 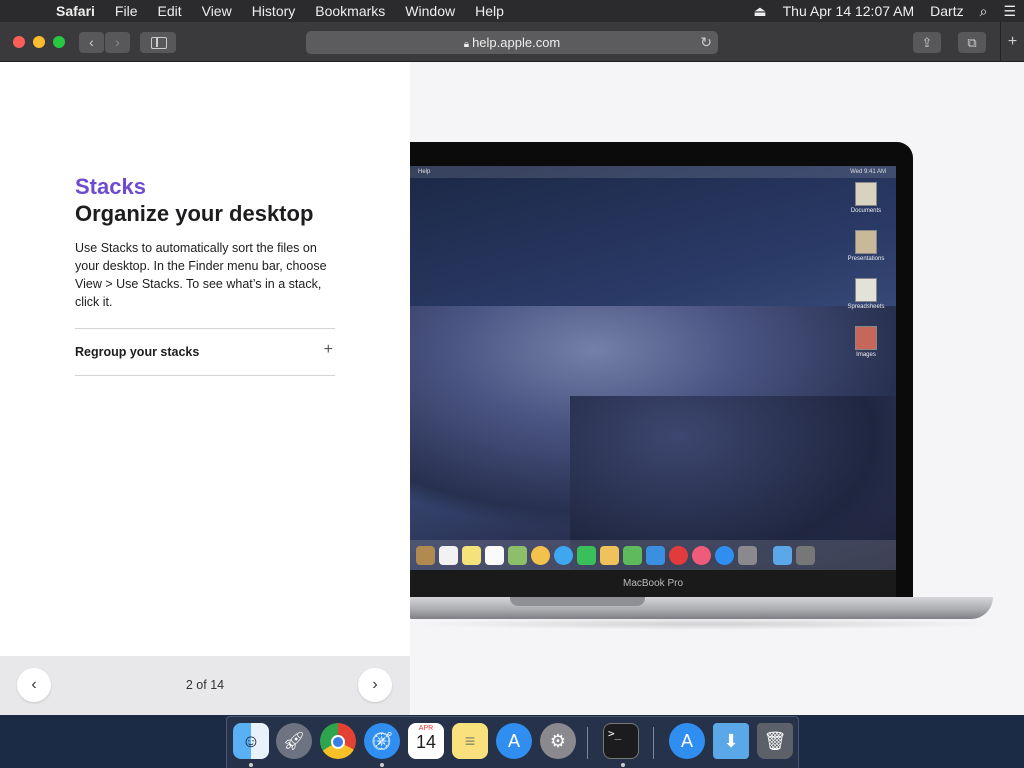 What do you see at coordinates (621, 741) in the screenshot?
I see `dock-terminal-icon: >_` at bounding box center [621, 741].